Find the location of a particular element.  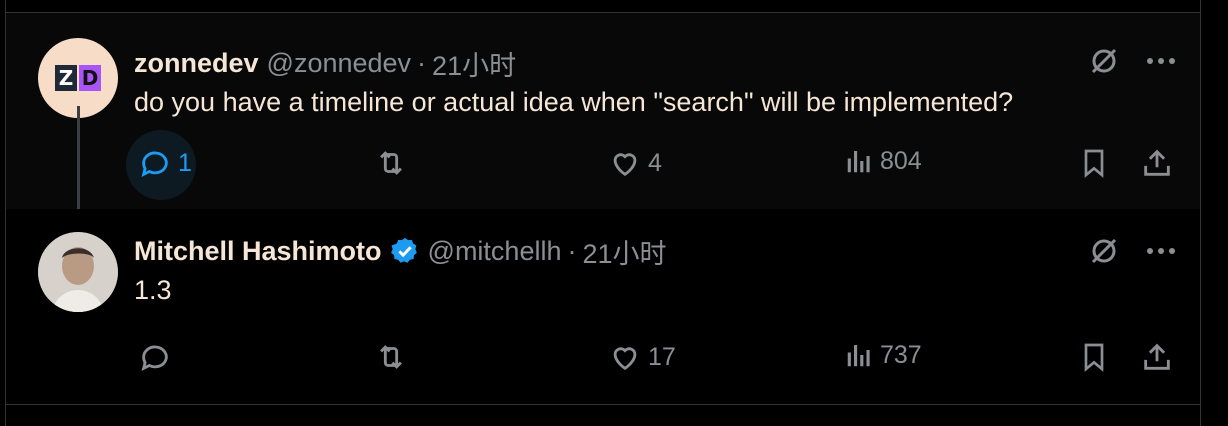

logo-letter-z: Z is located at coordinates (66, 78).